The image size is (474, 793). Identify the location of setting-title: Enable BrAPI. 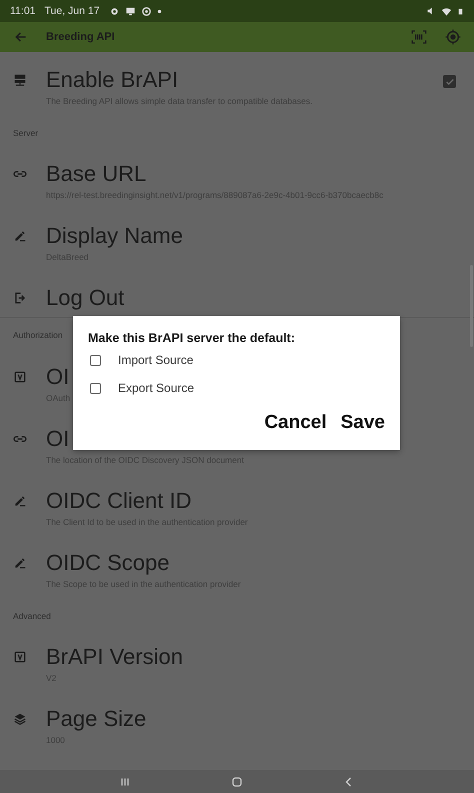
(244, 80).